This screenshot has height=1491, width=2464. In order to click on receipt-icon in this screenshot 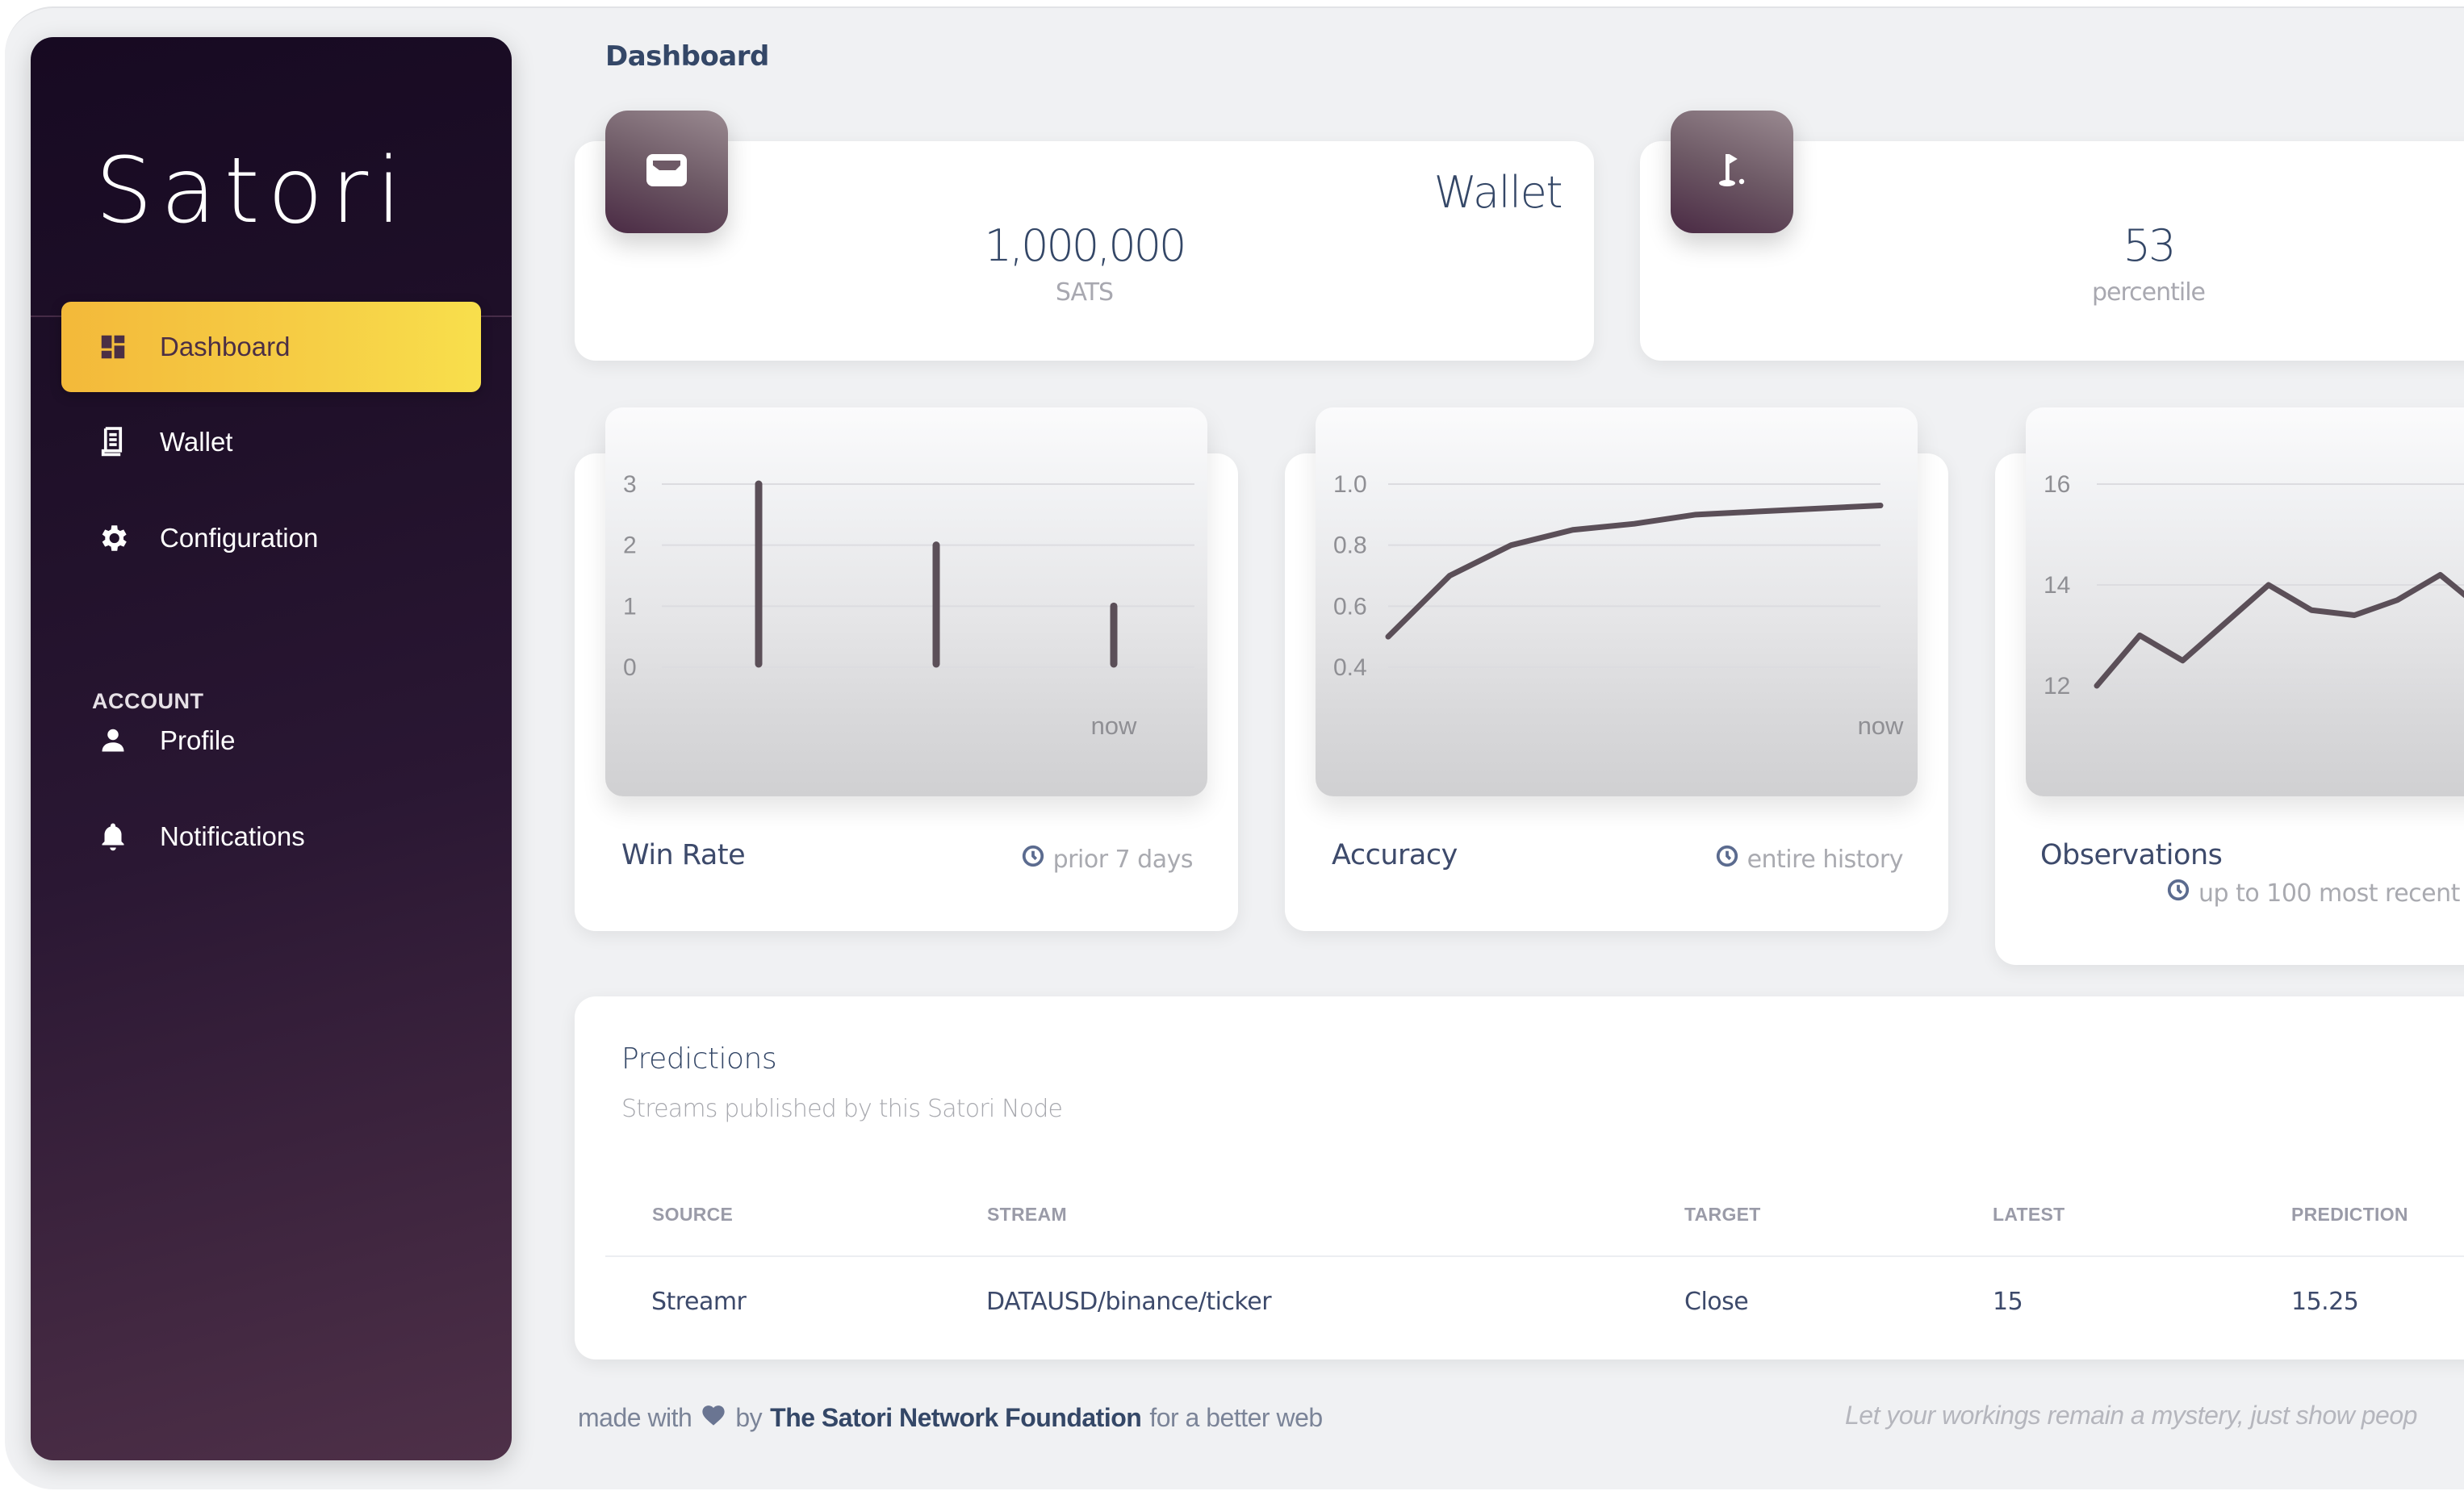, I will do `click(113, 442)`.